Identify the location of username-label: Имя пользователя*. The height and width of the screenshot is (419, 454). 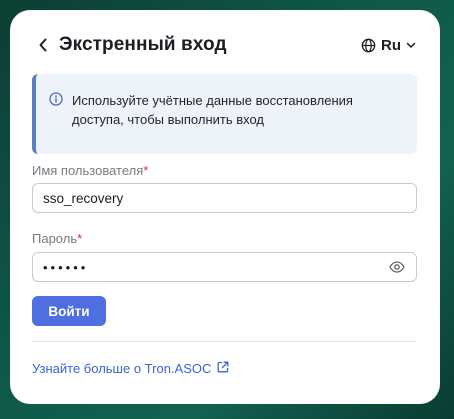
(90, 170).